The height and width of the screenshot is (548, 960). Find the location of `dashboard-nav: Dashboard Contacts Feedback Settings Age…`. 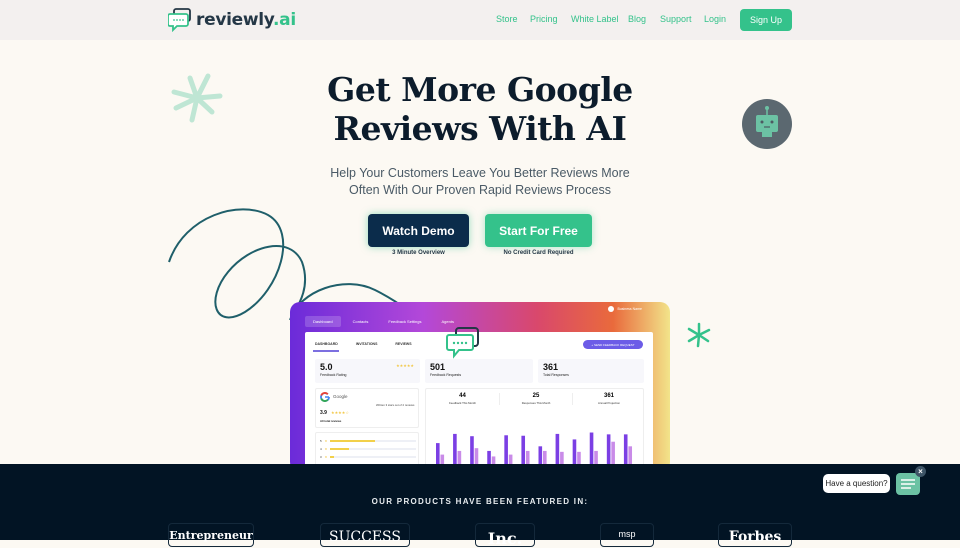

dashboard-nav: Dashboard Contacts Feedback Settings Age… is located at coordinates (383, 321).